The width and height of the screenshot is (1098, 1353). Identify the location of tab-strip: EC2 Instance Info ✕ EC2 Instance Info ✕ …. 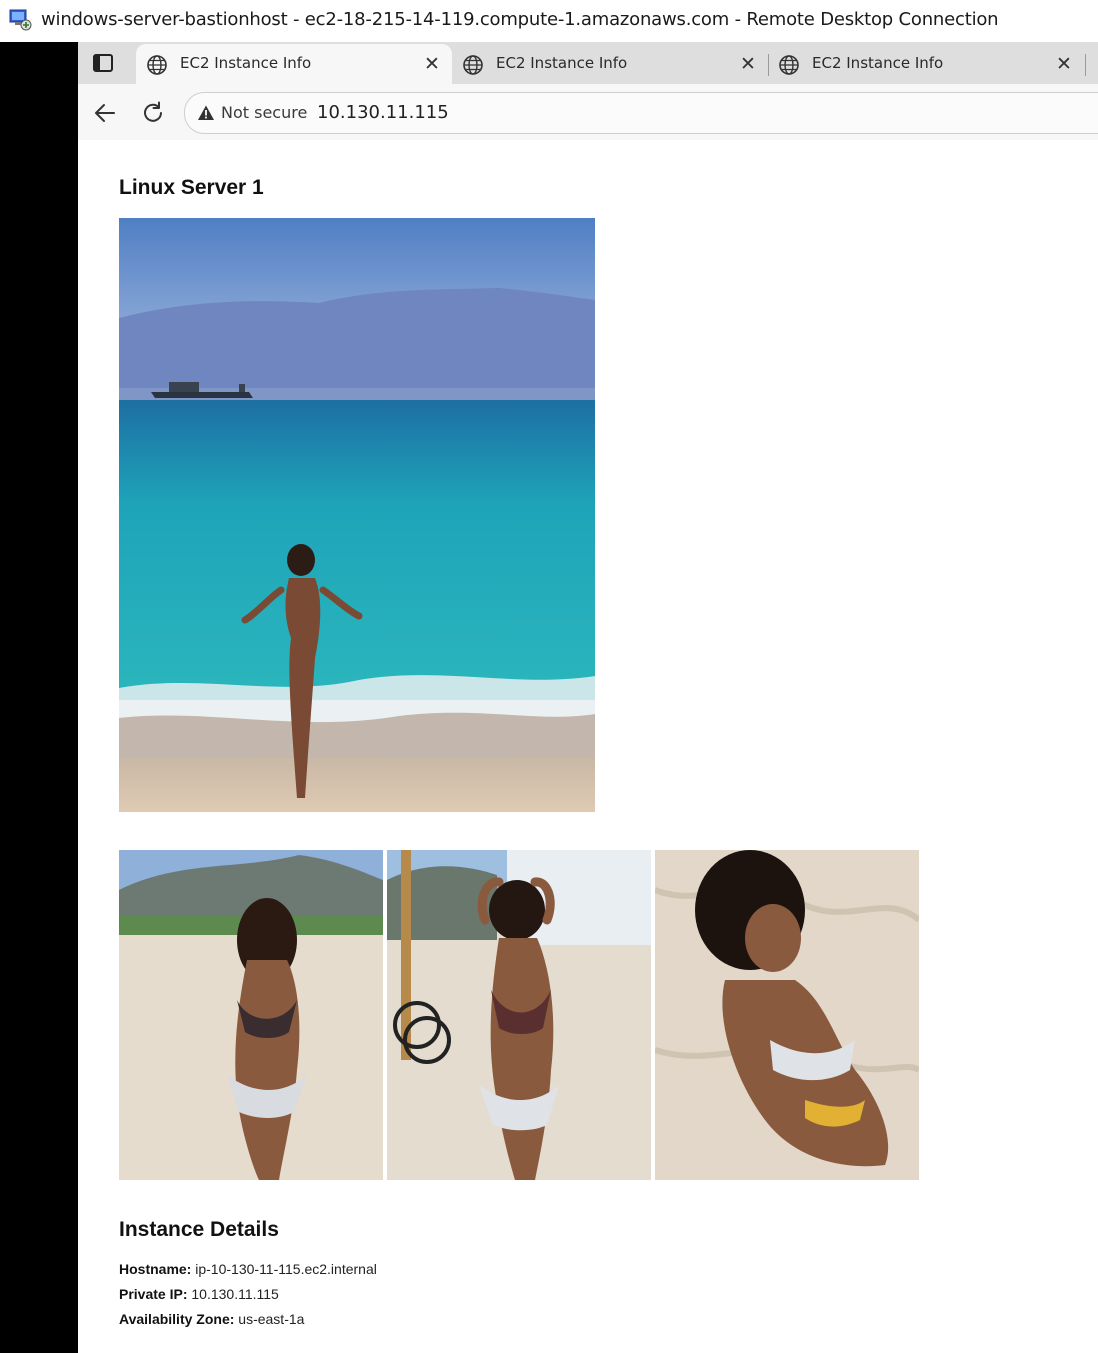
(588, 63).